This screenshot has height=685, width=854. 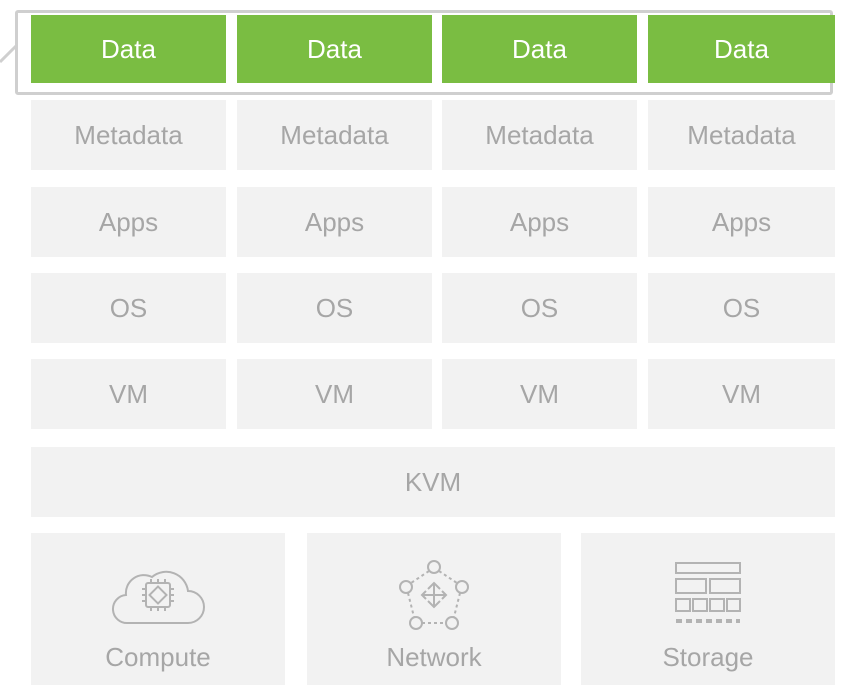 I want to click on metadata-layer-2: Metadata, so click(x=334, y=135).